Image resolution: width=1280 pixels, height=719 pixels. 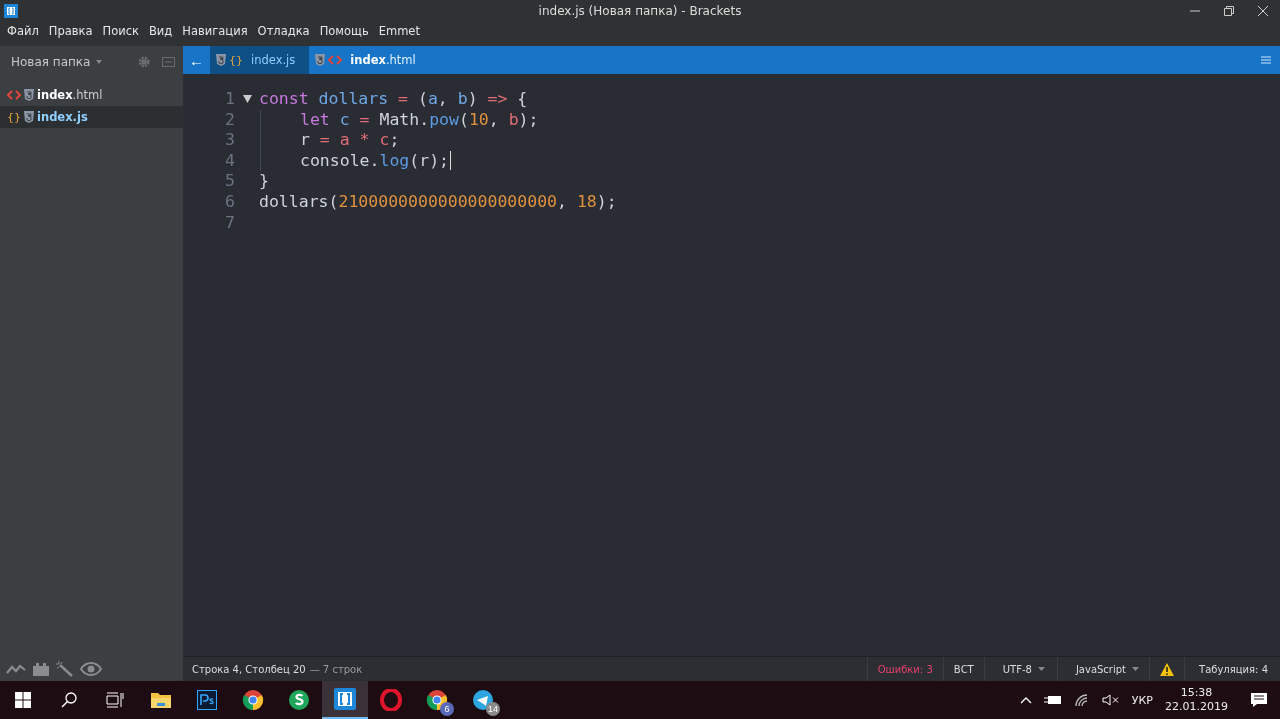 What do you see at coordinates (1052, 700) in the screenshot?
I see `battery-icon` at bounding box center [1052, 700].